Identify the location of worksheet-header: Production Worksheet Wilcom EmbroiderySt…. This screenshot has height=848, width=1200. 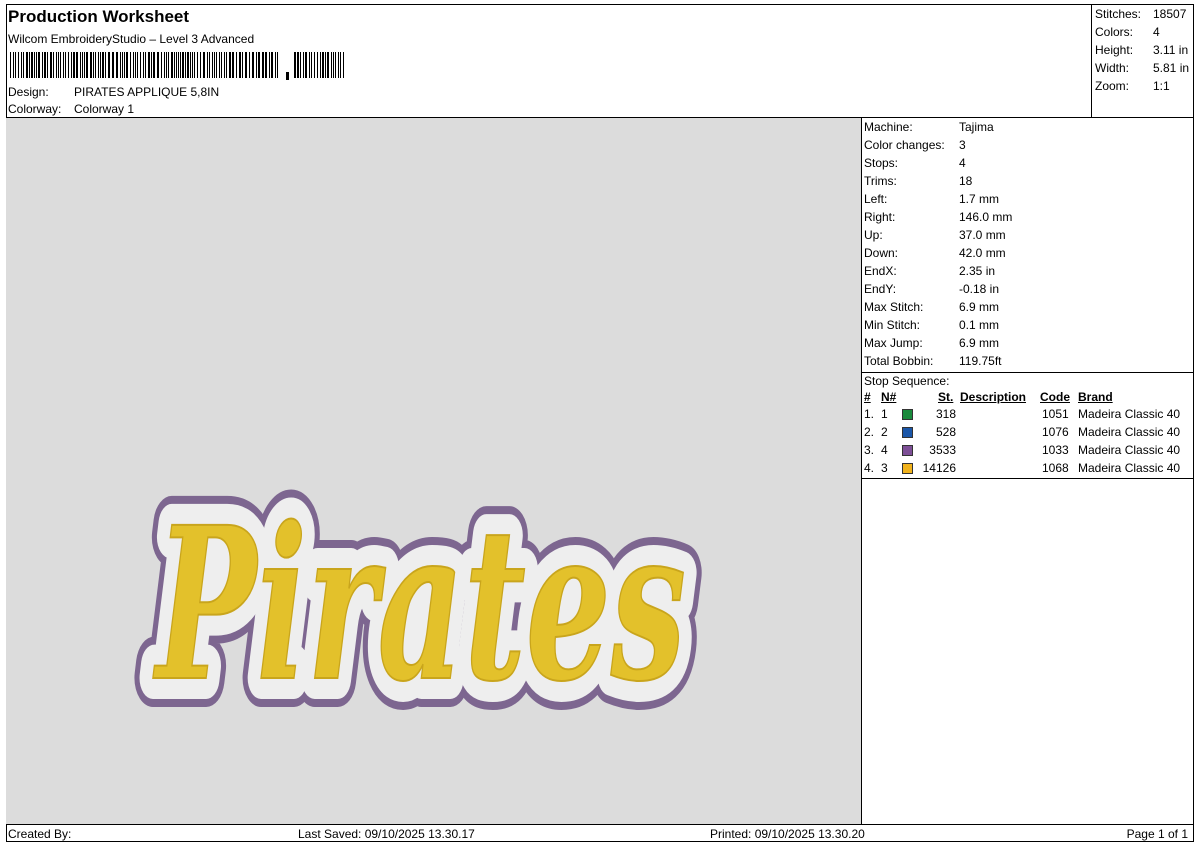
(549, 61).